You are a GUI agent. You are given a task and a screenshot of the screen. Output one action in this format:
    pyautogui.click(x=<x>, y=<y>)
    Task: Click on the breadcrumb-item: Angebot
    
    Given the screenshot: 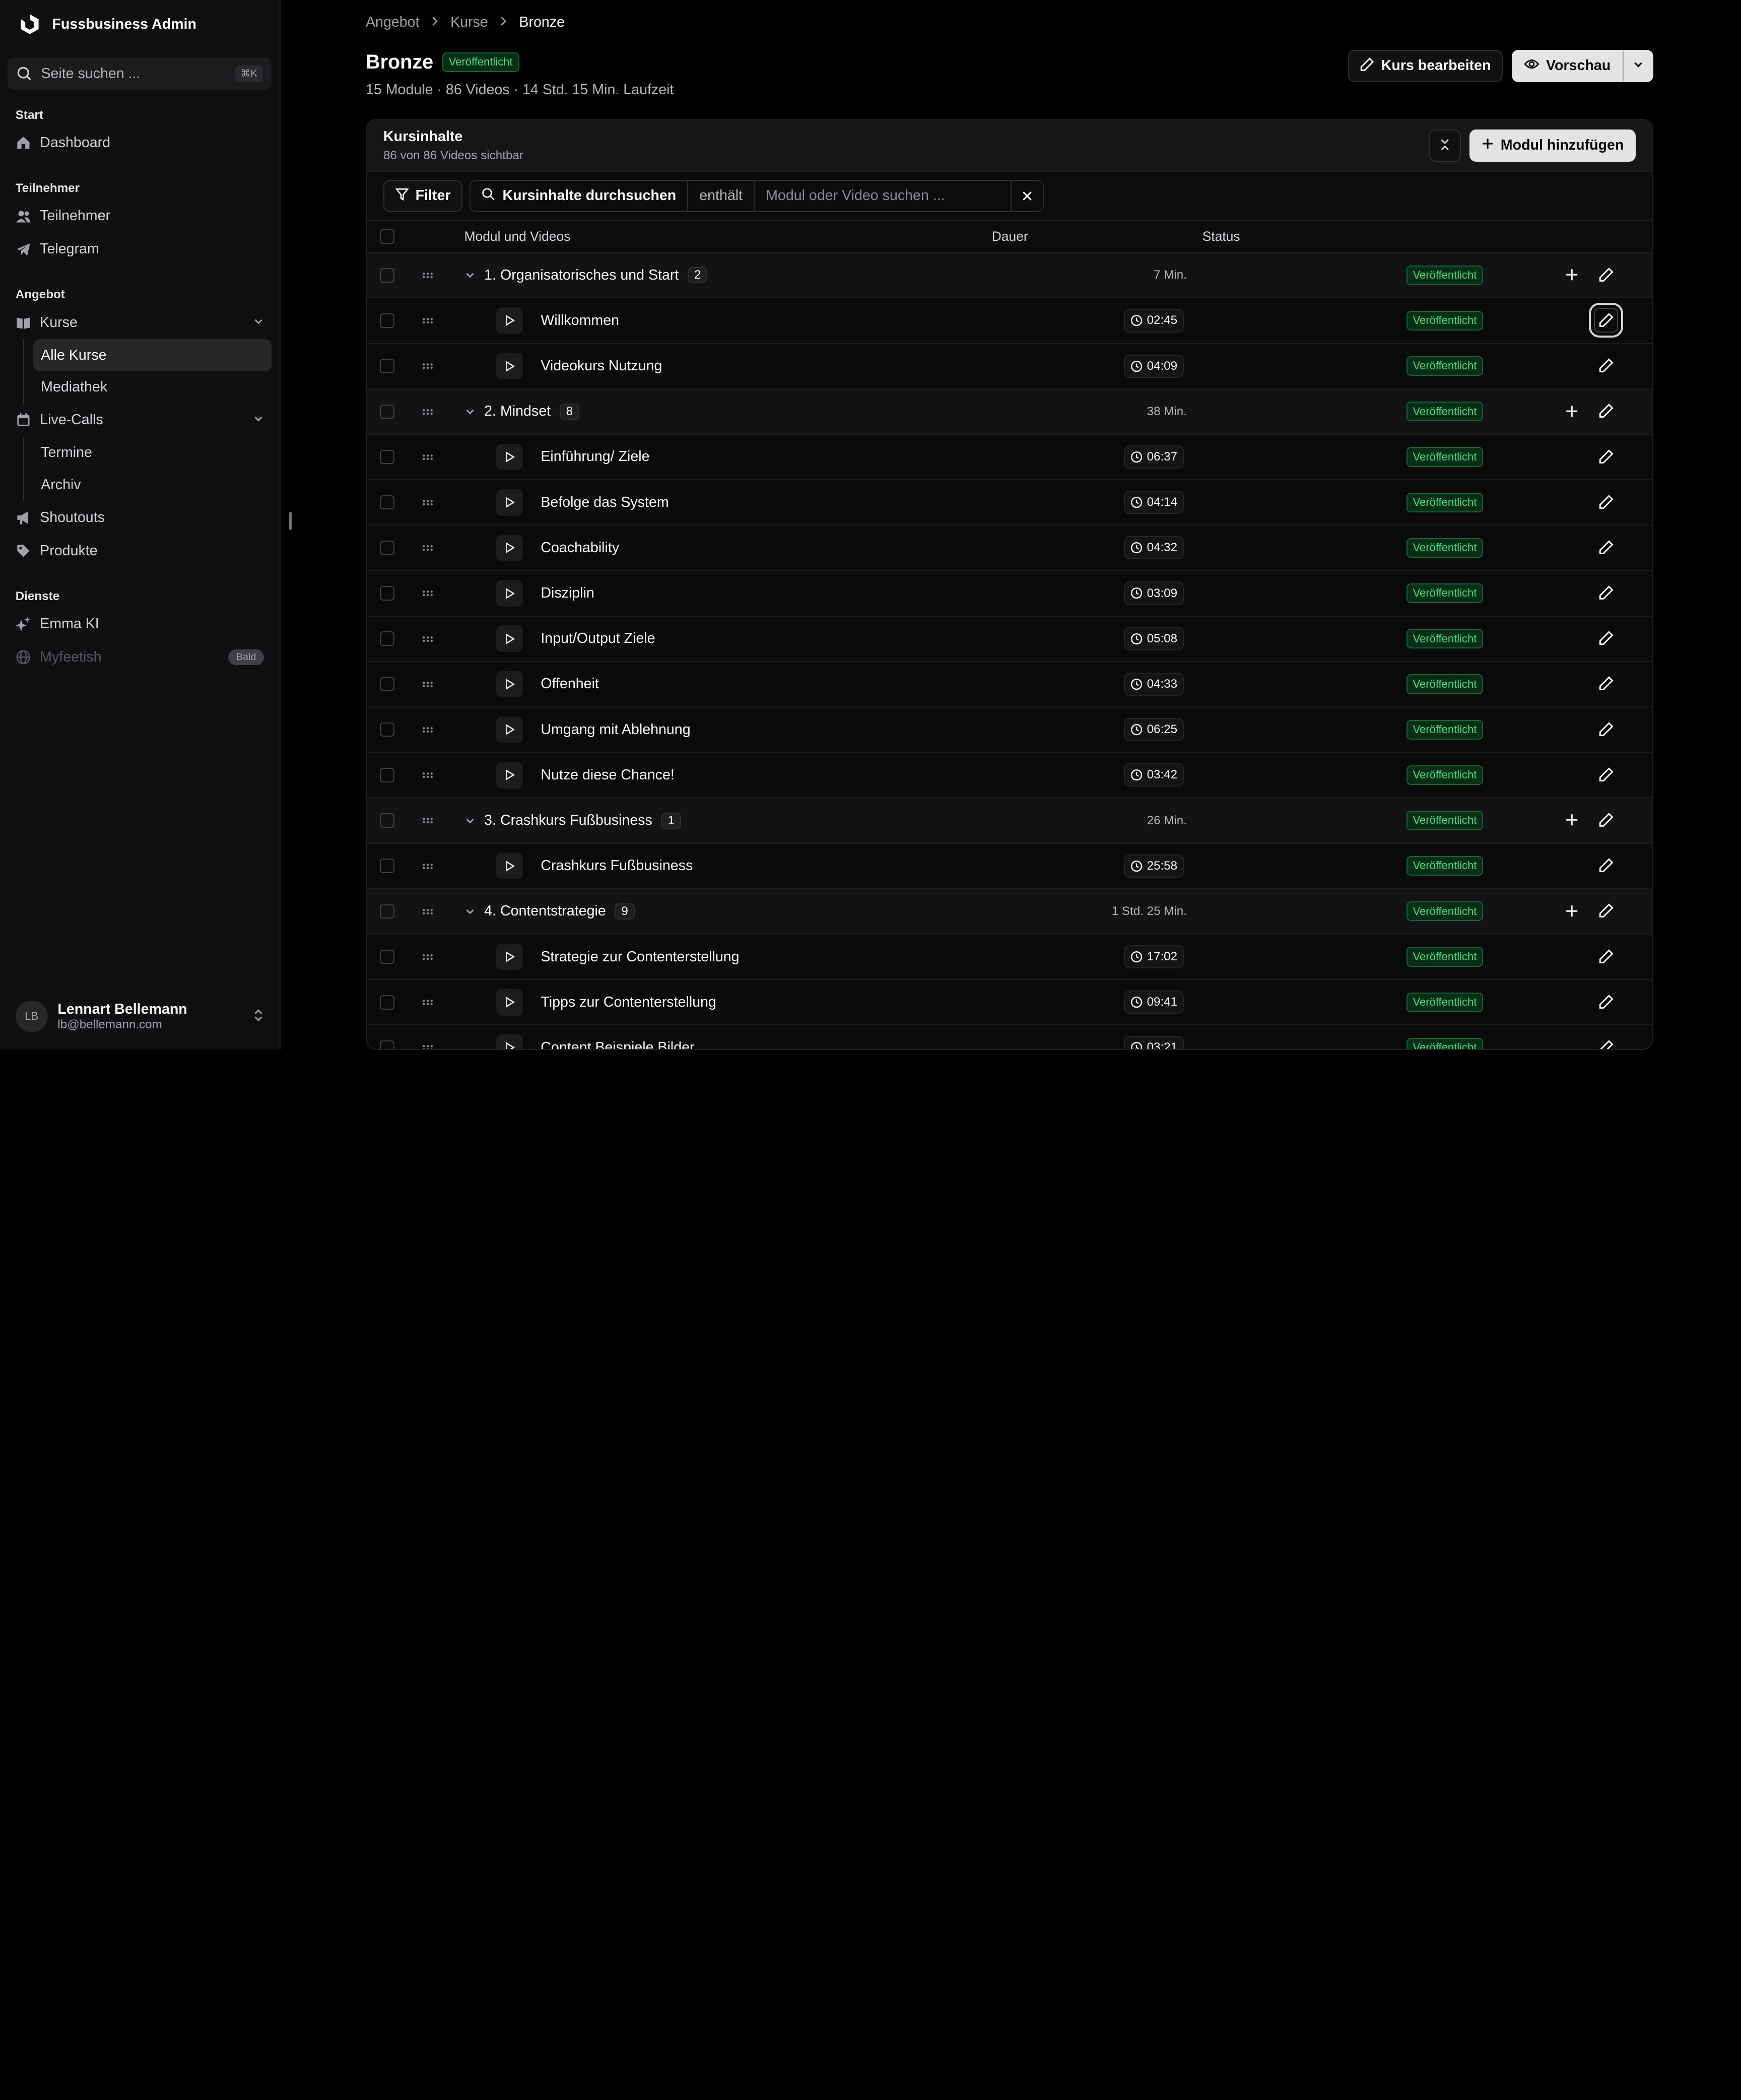 What is the action you would take?
    pyautogui.click(x=393, y=22)
    